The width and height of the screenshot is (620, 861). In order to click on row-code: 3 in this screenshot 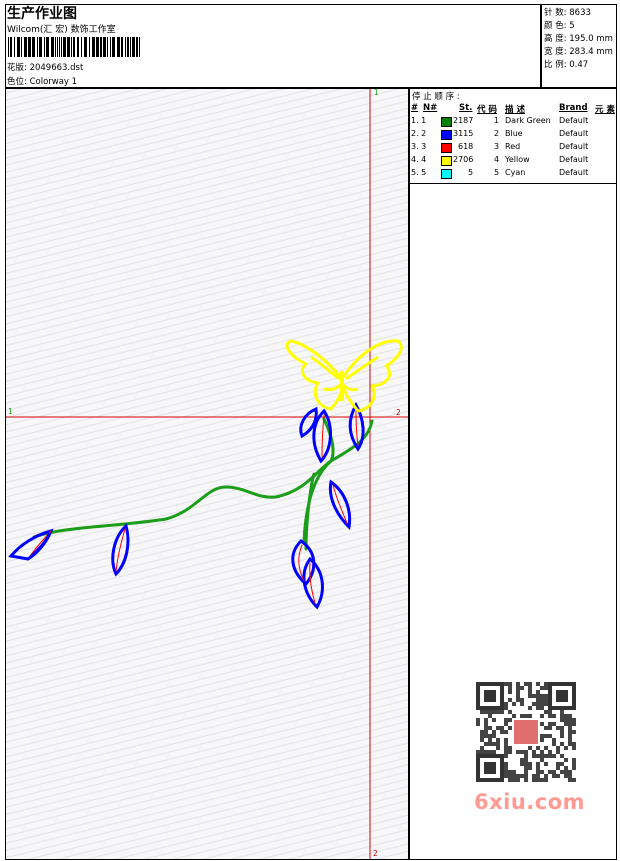, I will do `click(497, 146)`.